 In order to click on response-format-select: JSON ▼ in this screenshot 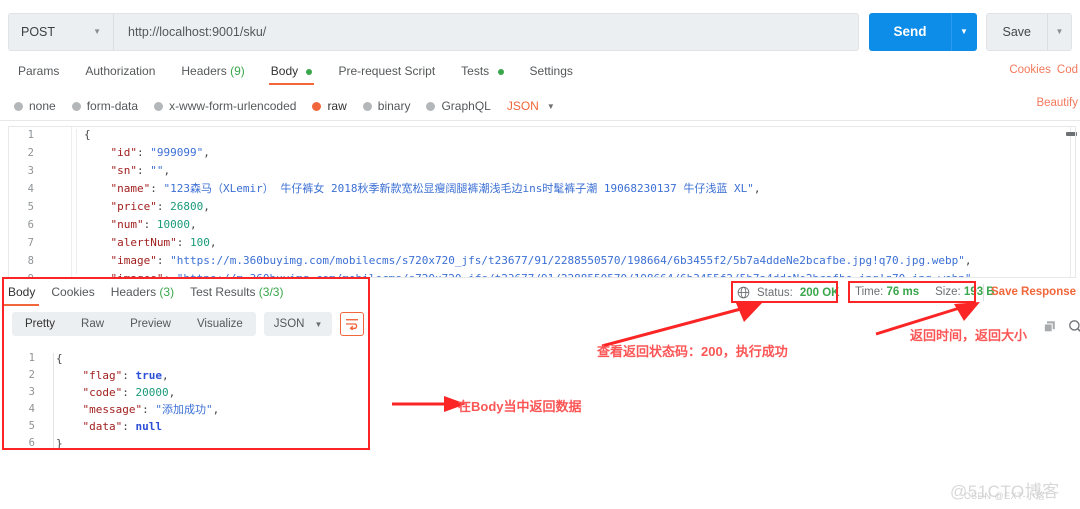, I will do `click(298, 324)`.